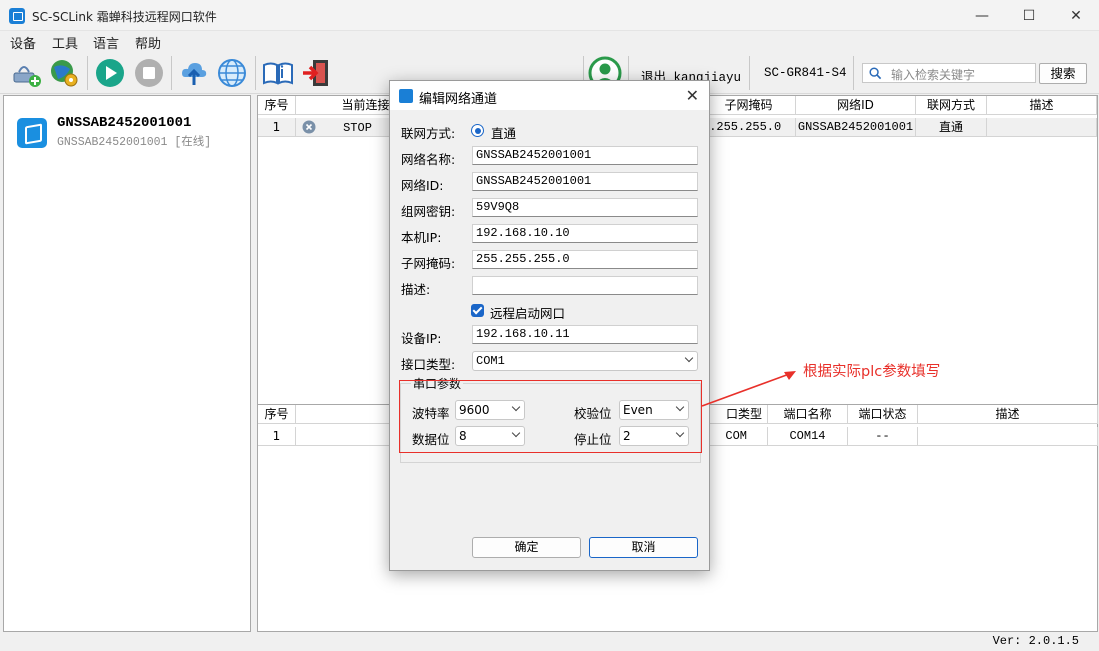 This screenshot has height=651, width=1099. Describe the element at coordinates (124, 123) in the screenshot. I see `device-name: GNSSAB2452001001` at that location.